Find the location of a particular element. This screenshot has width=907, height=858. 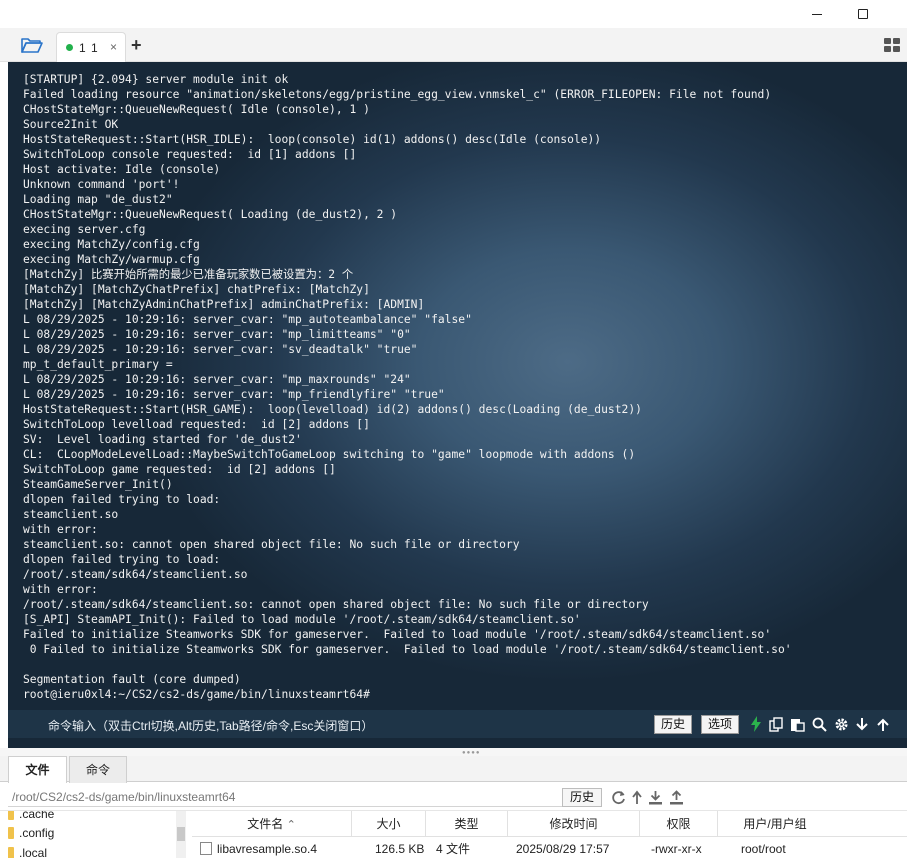

row-checkbox is located at coordinates (206, 848).